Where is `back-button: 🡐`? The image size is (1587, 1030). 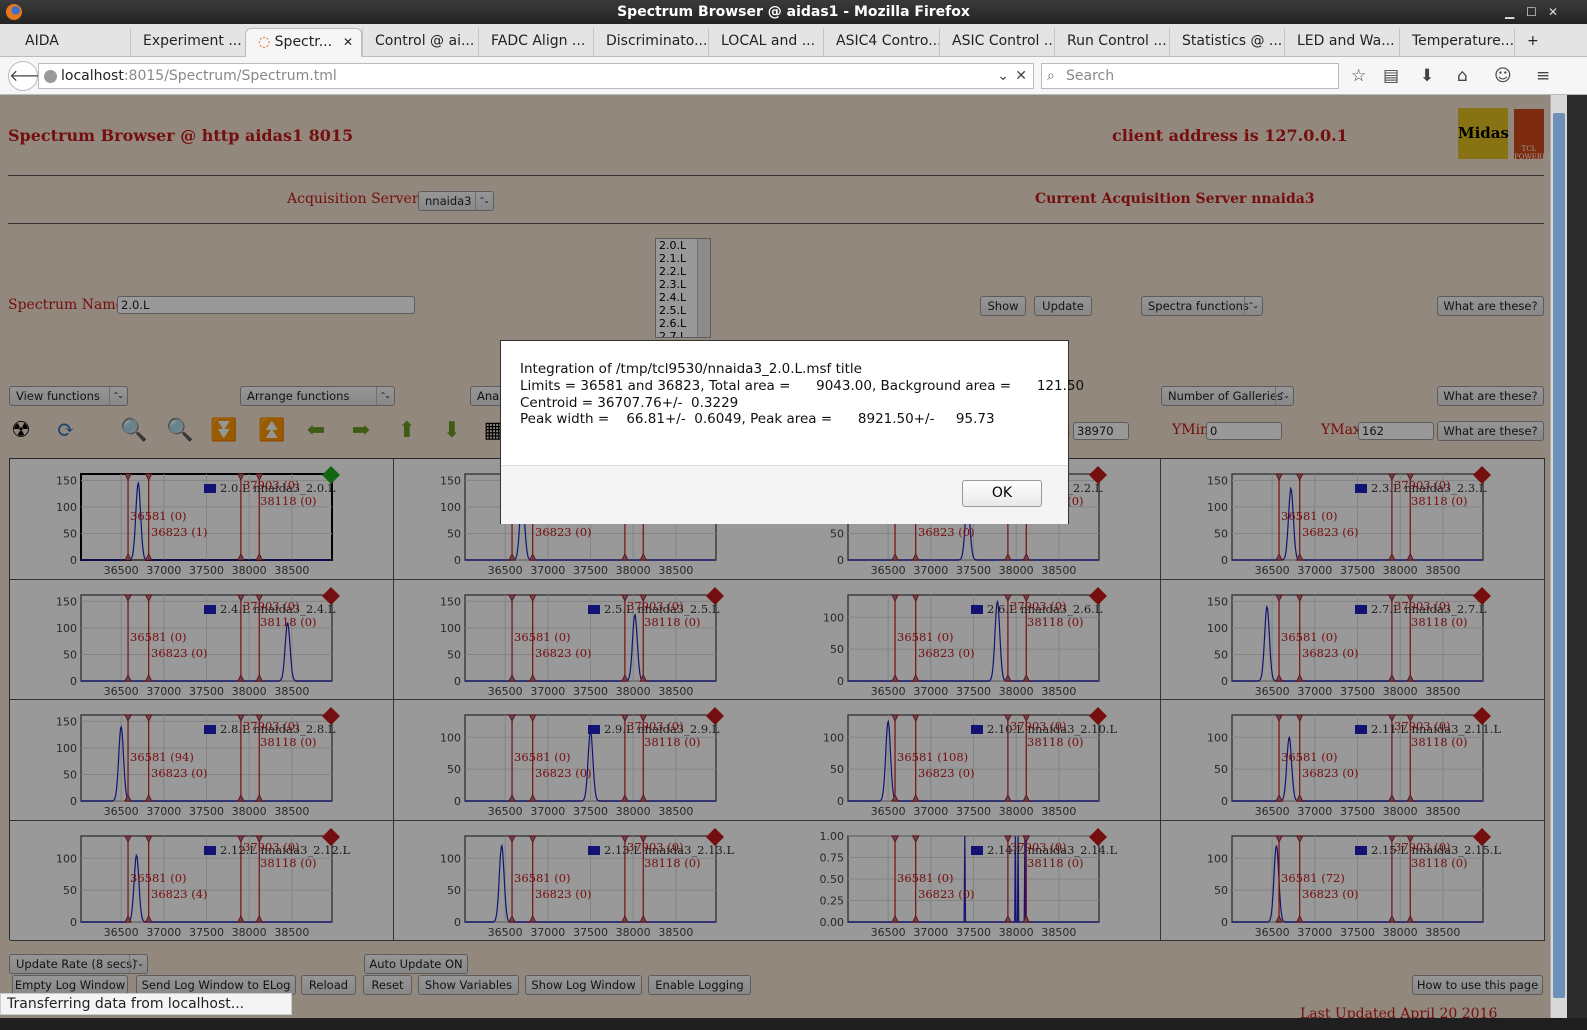
back-button: 🡐 is located at coordinates (30, 76).